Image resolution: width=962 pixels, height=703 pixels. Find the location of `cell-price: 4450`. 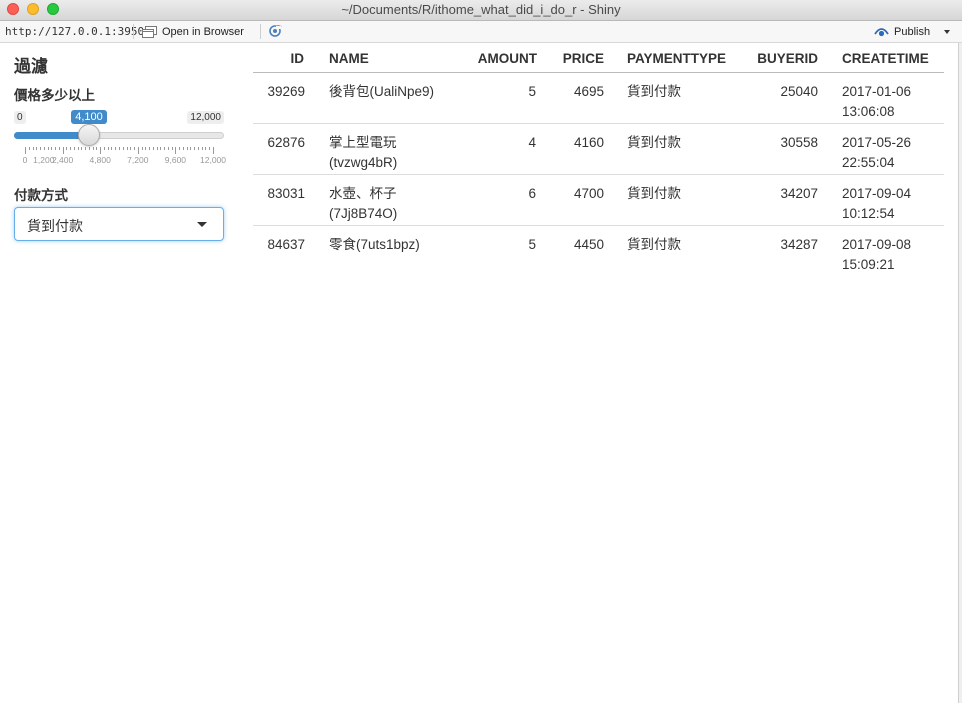

cell-price: 4450 is located at coordinates (588, 244).